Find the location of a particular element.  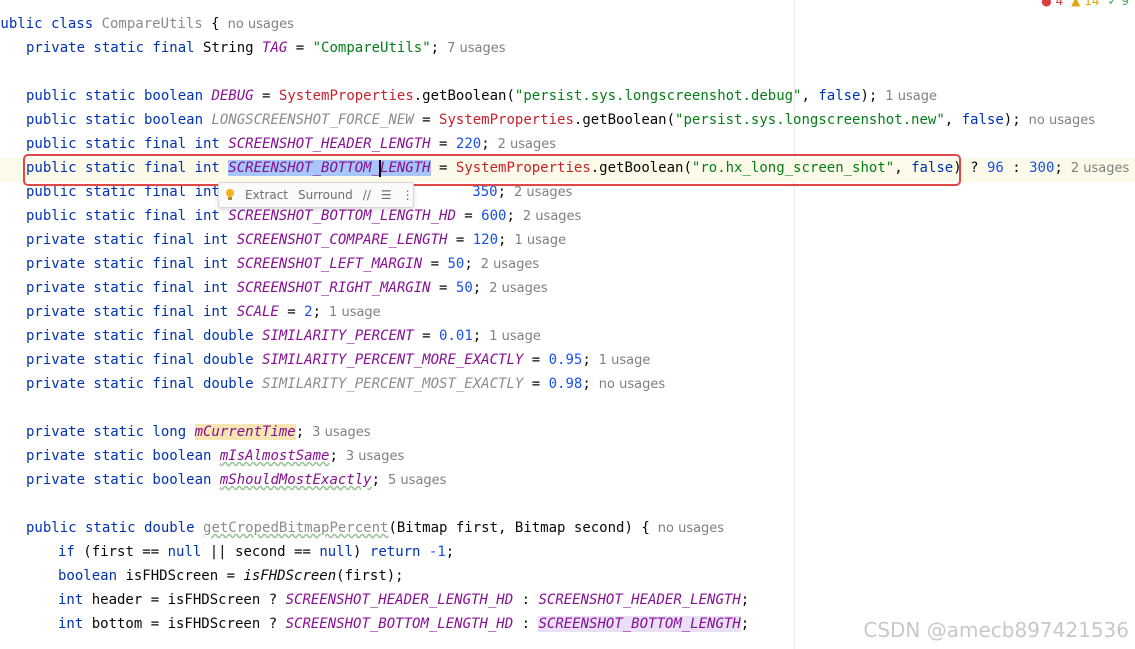

string-literal: "persist.sys.longscreenshot.debug" is located at coordinates (658, 96).